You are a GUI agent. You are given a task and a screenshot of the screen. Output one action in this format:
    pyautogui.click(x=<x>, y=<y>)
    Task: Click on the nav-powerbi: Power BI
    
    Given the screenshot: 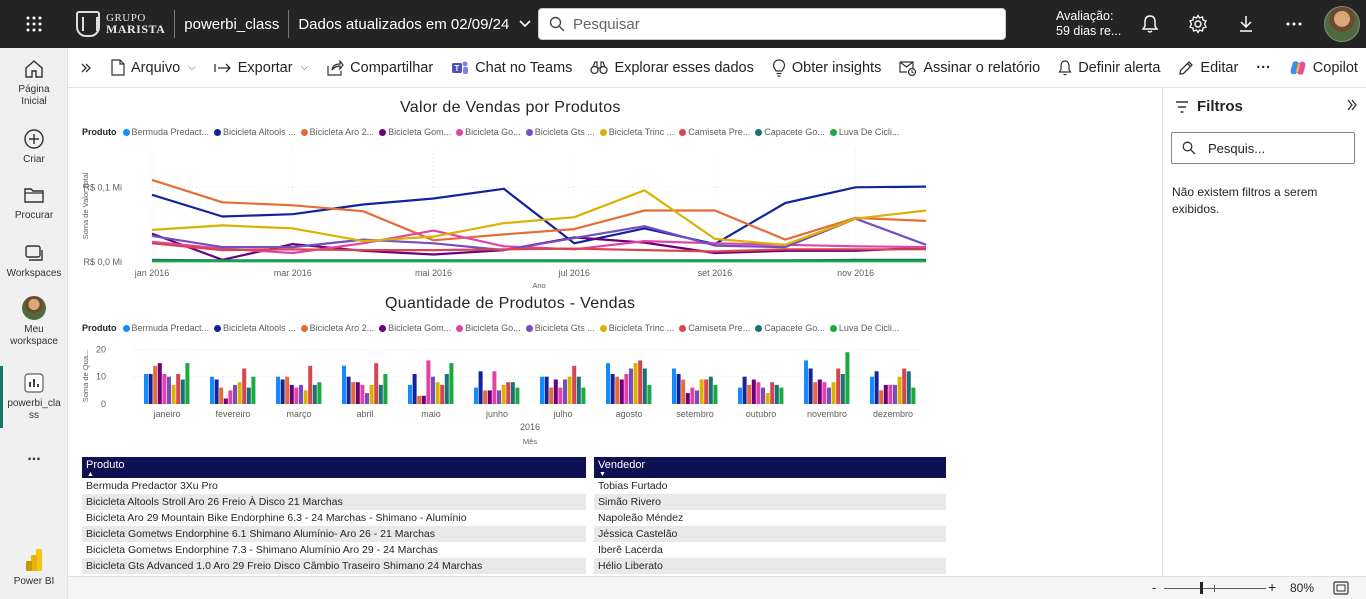 What is the action you would take?
    pyautogui.click(x=34, y=568)
    